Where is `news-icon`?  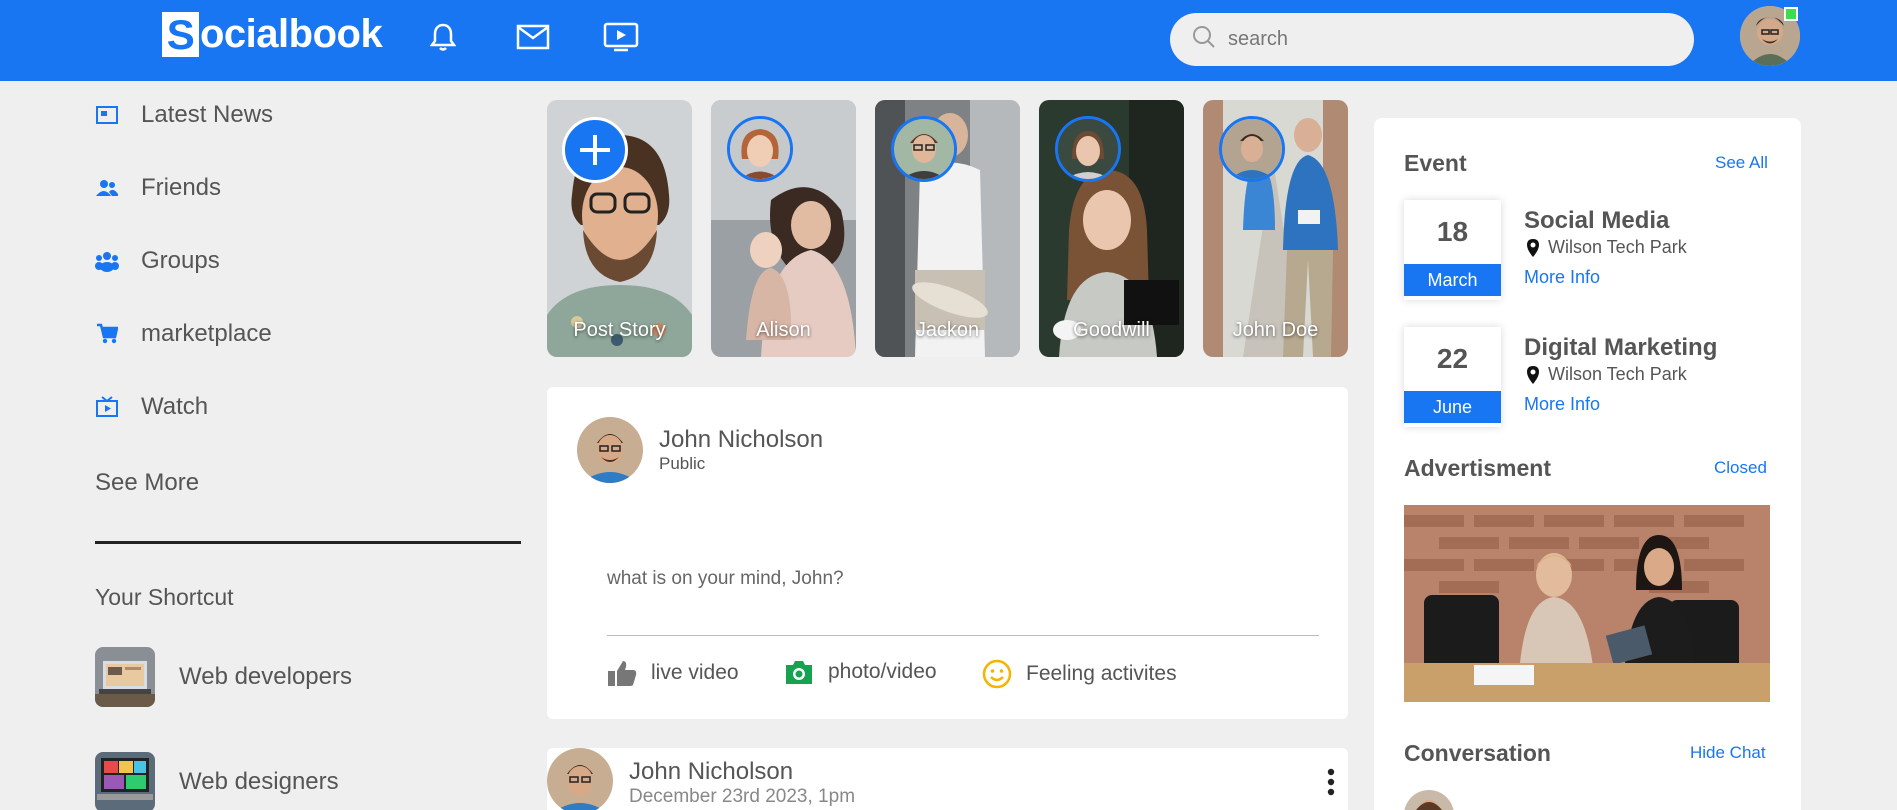 news-icon is located at coordinates (107, 115).